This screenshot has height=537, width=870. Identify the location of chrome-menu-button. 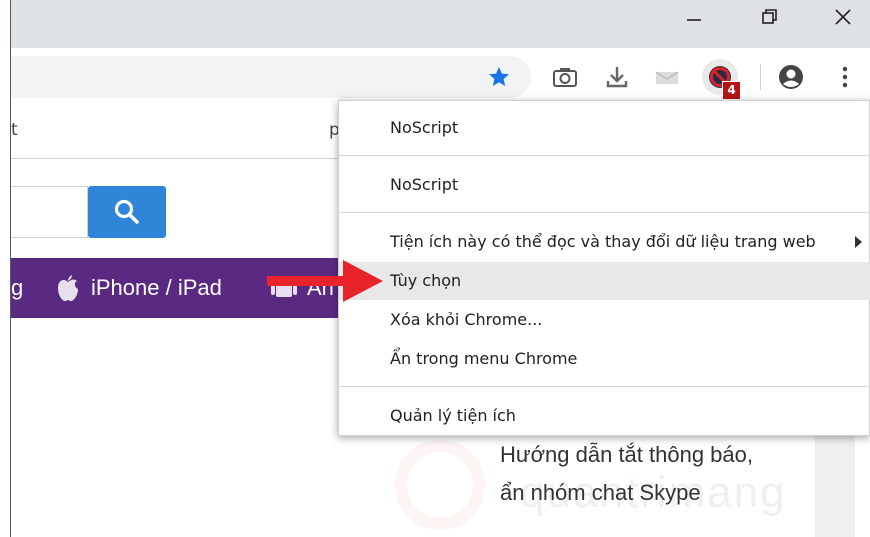
(845, 77).